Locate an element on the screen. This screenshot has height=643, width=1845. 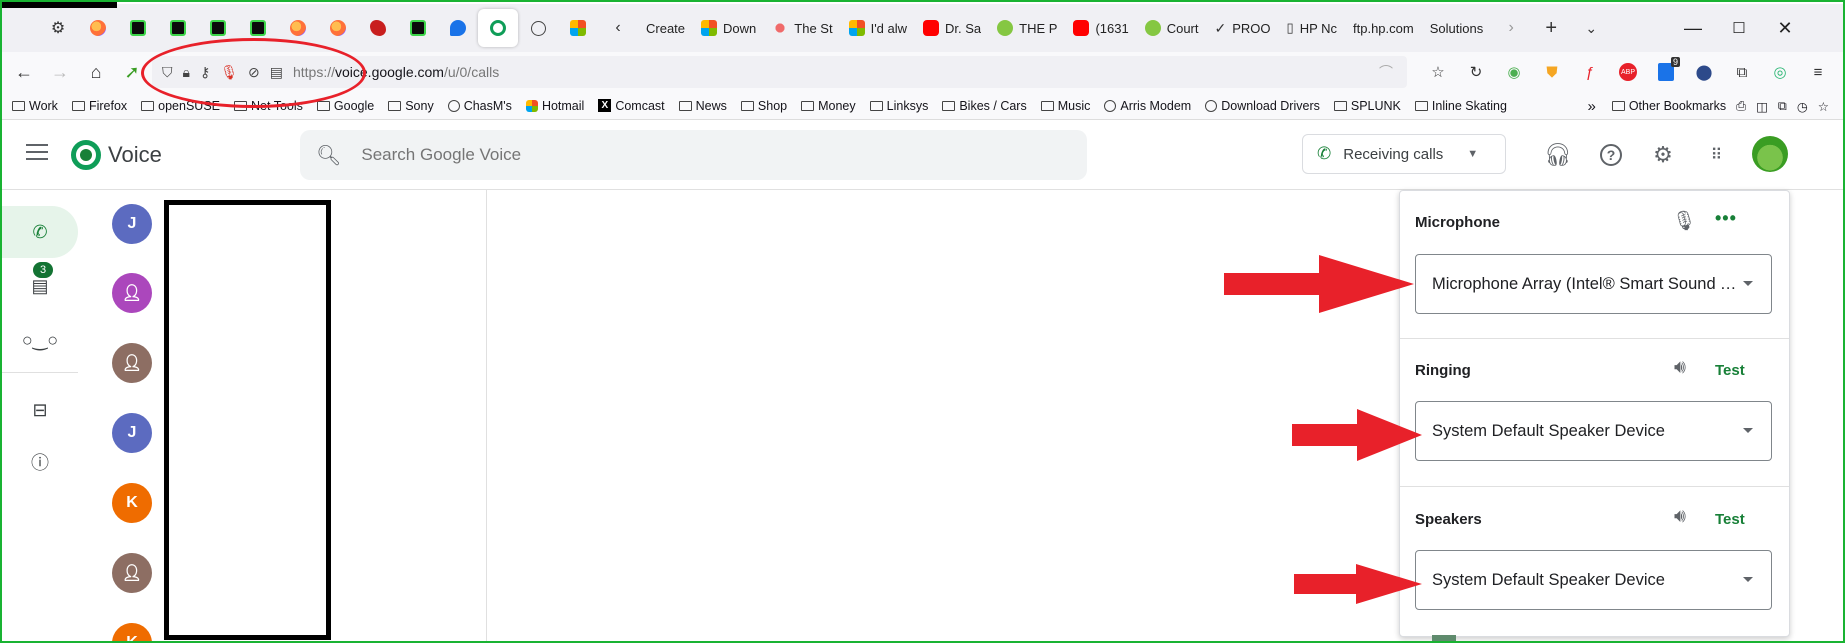
tab-globe is located at coordinates (538, 28).